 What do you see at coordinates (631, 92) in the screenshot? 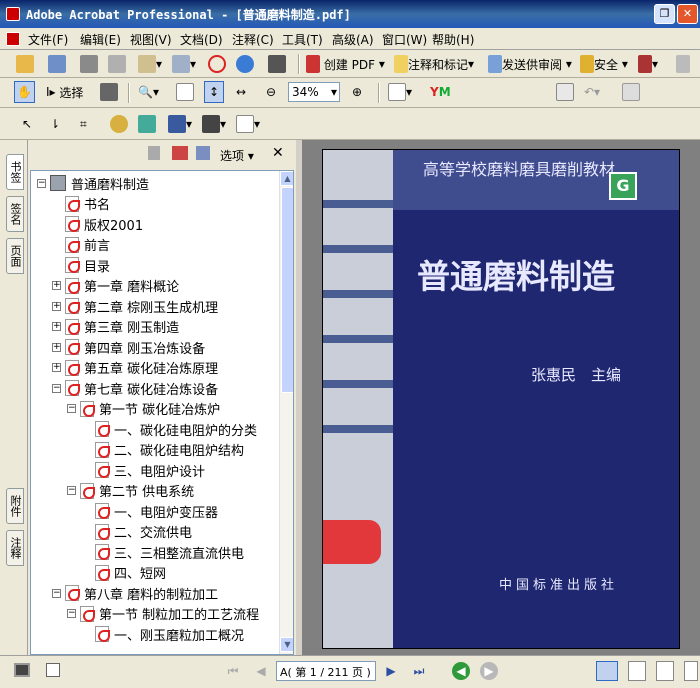
I see `copy-icon` at bounding box center [631, 92].